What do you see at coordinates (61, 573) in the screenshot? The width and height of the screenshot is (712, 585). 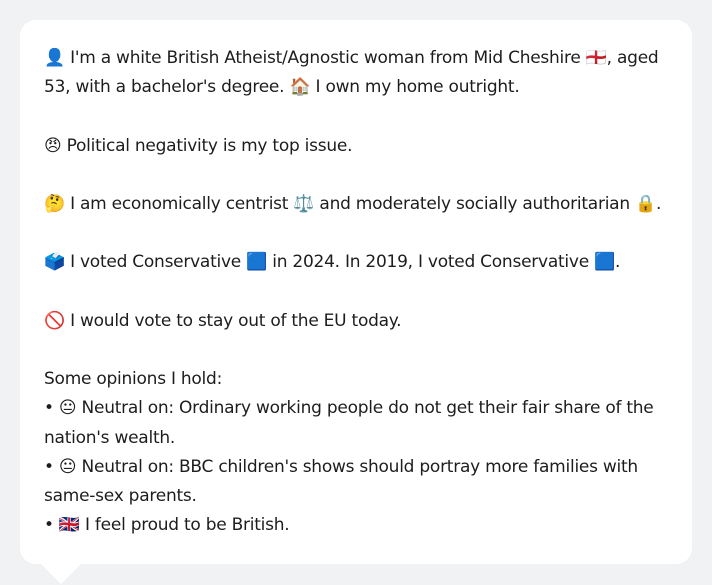 I see `bubble-tail` at bounding box center [61, 573].